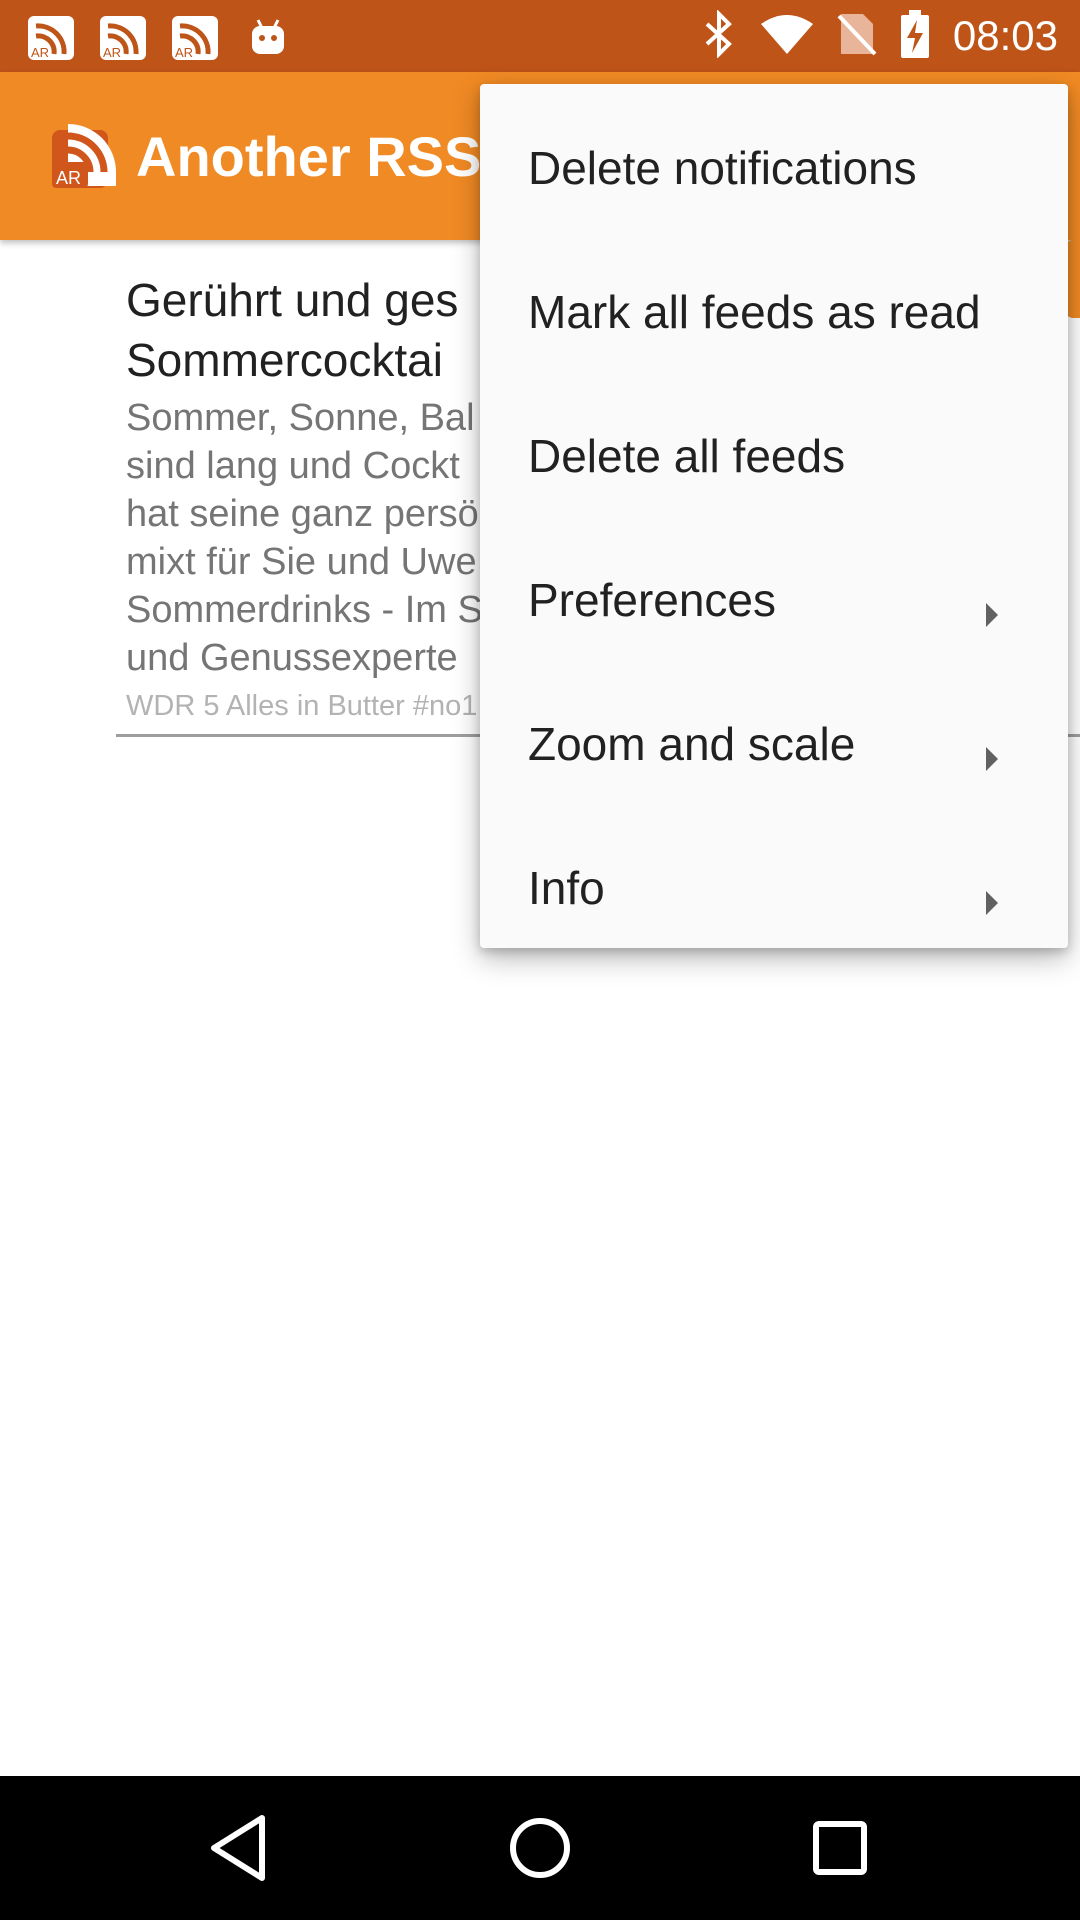 The width and height of the screenshot is (1080, 1920). I want to click on menu-item-label: Delete all feeds, so click(687, 456).